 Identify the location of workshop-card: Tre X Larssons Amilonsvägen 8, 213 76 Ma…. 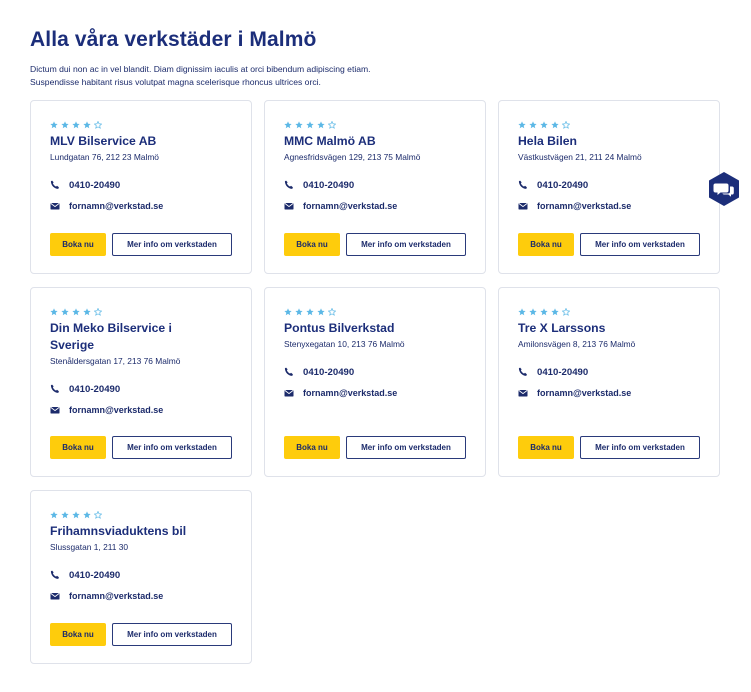
(609, 382).